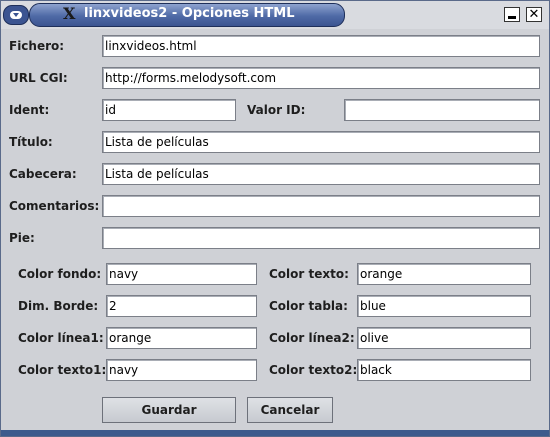  What do you see at coordinates (313, 370) in the screenshot?
I see `color-texto2-label: Color texto2:` at bounding box center [313, 370].